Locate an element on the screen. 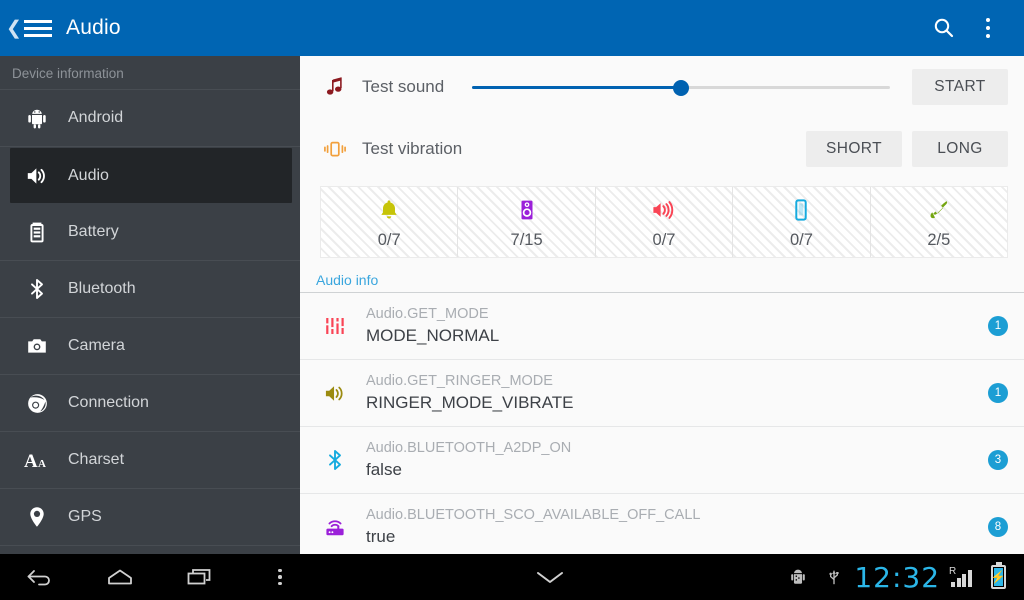 This screenshot has height=600, width=1024. sidebar-item-label: GPS is located at coordinates (85, 516).